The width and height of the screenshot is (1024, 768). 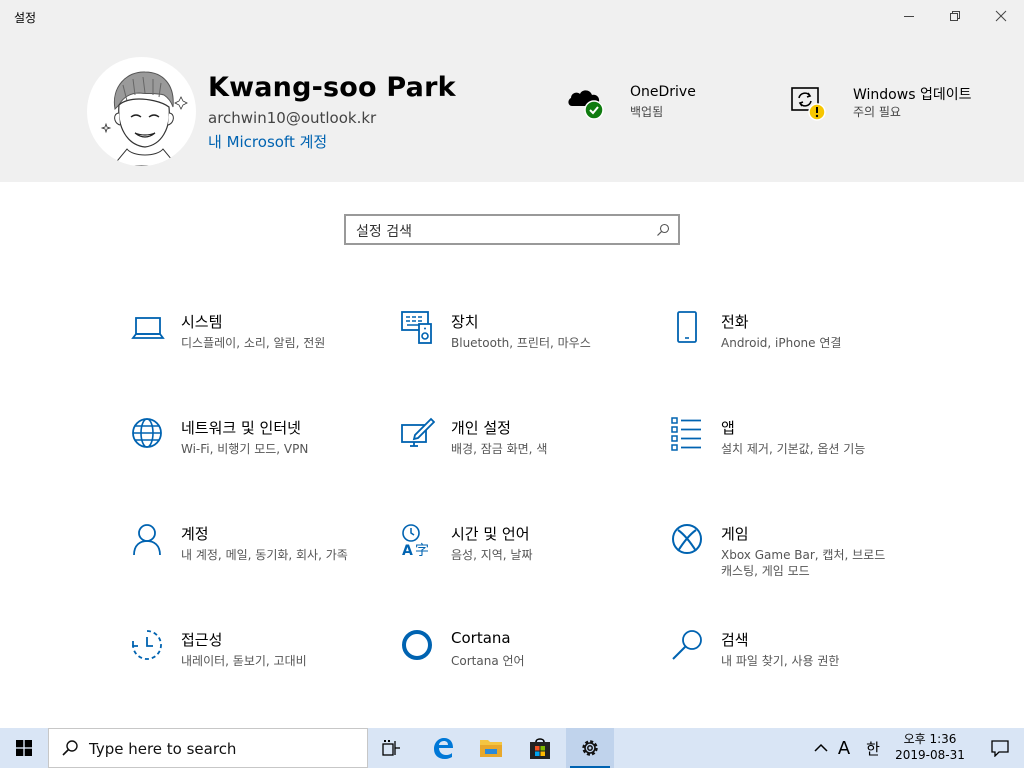 What do you see at coordinates (144, 118) in the screenshot?
I see `avatar-illustration-icon` at bounding box center [144, 118].